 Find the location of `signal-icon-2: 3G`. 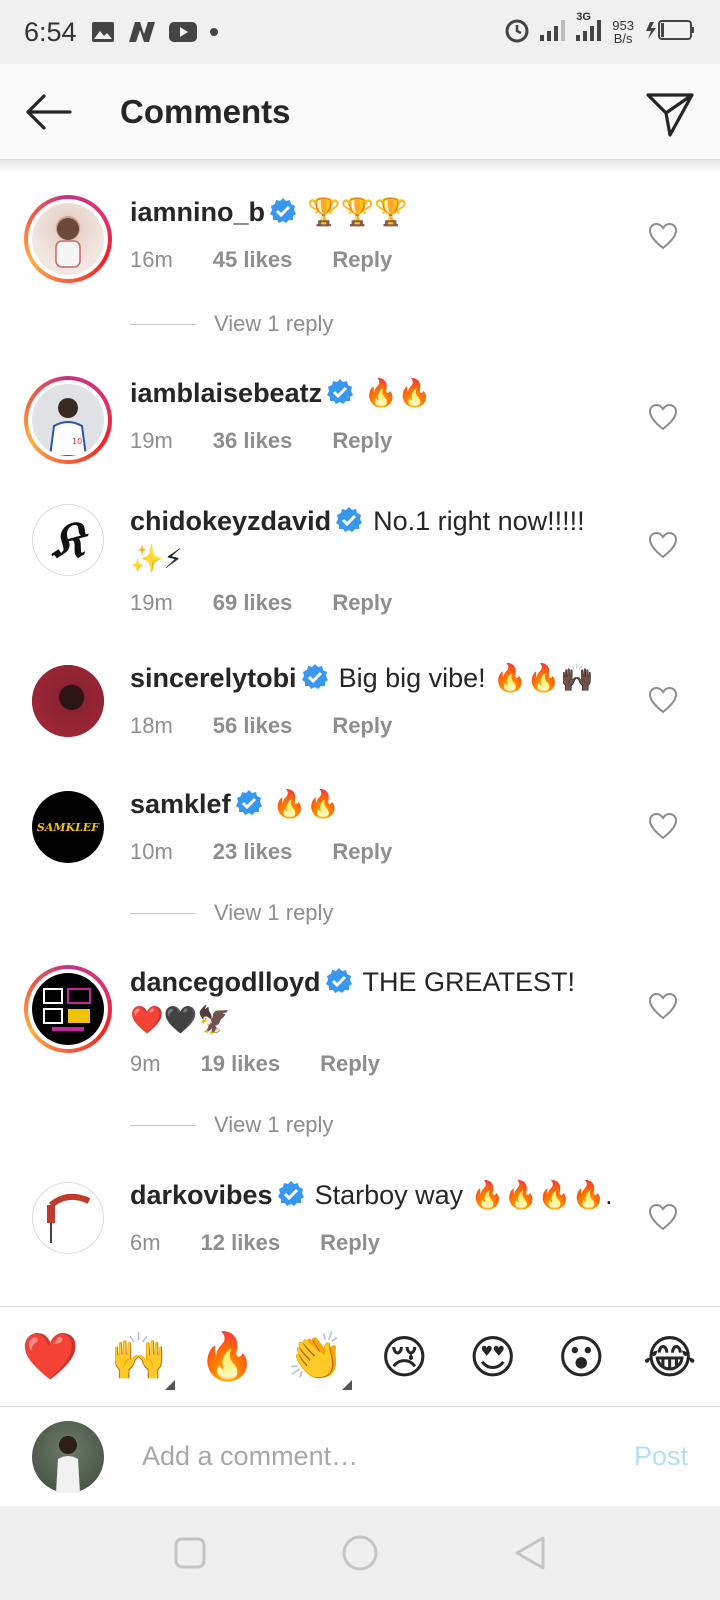

signal-icon-2: 3G is located at coordinates (589, 28).